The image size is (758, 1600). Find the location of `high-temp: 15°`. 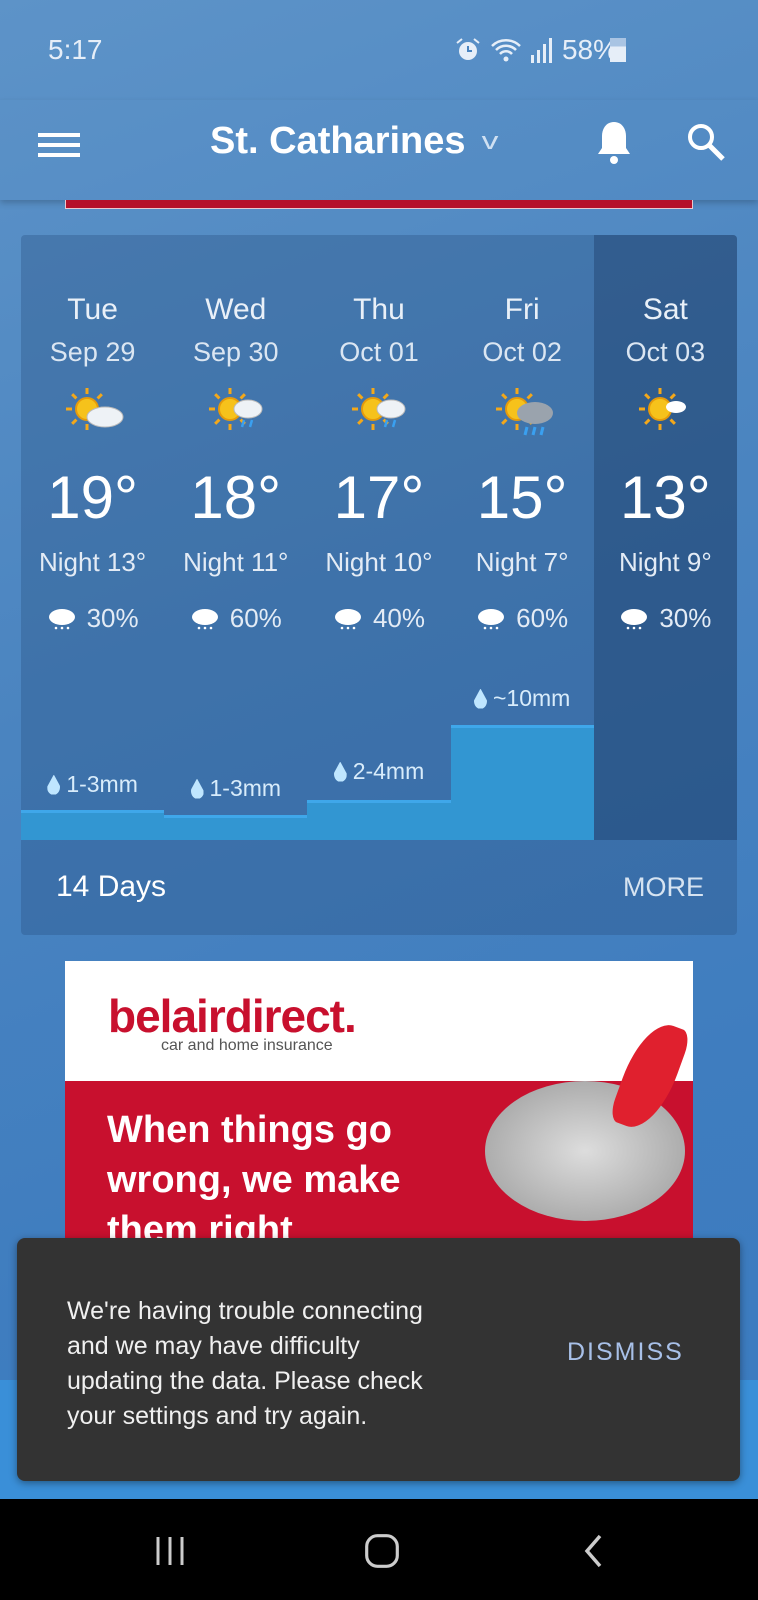

high-temp: 15° is located at coordinates (522, 497).